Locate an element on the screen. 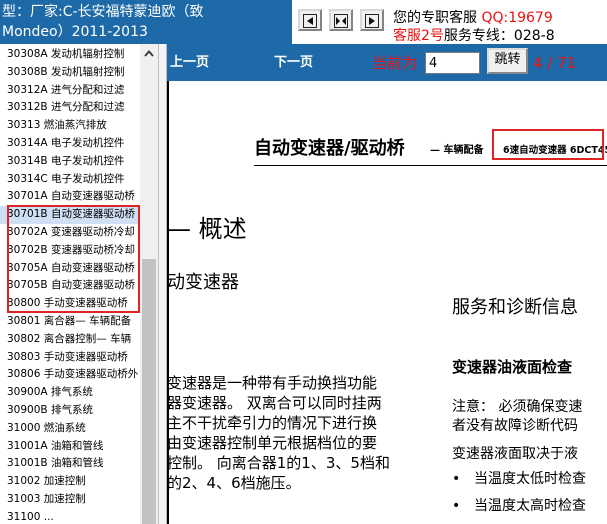 The width and height of the screenshot is (607, 524). service-label: 您的专职客服 is located at coordinates (435, 18).